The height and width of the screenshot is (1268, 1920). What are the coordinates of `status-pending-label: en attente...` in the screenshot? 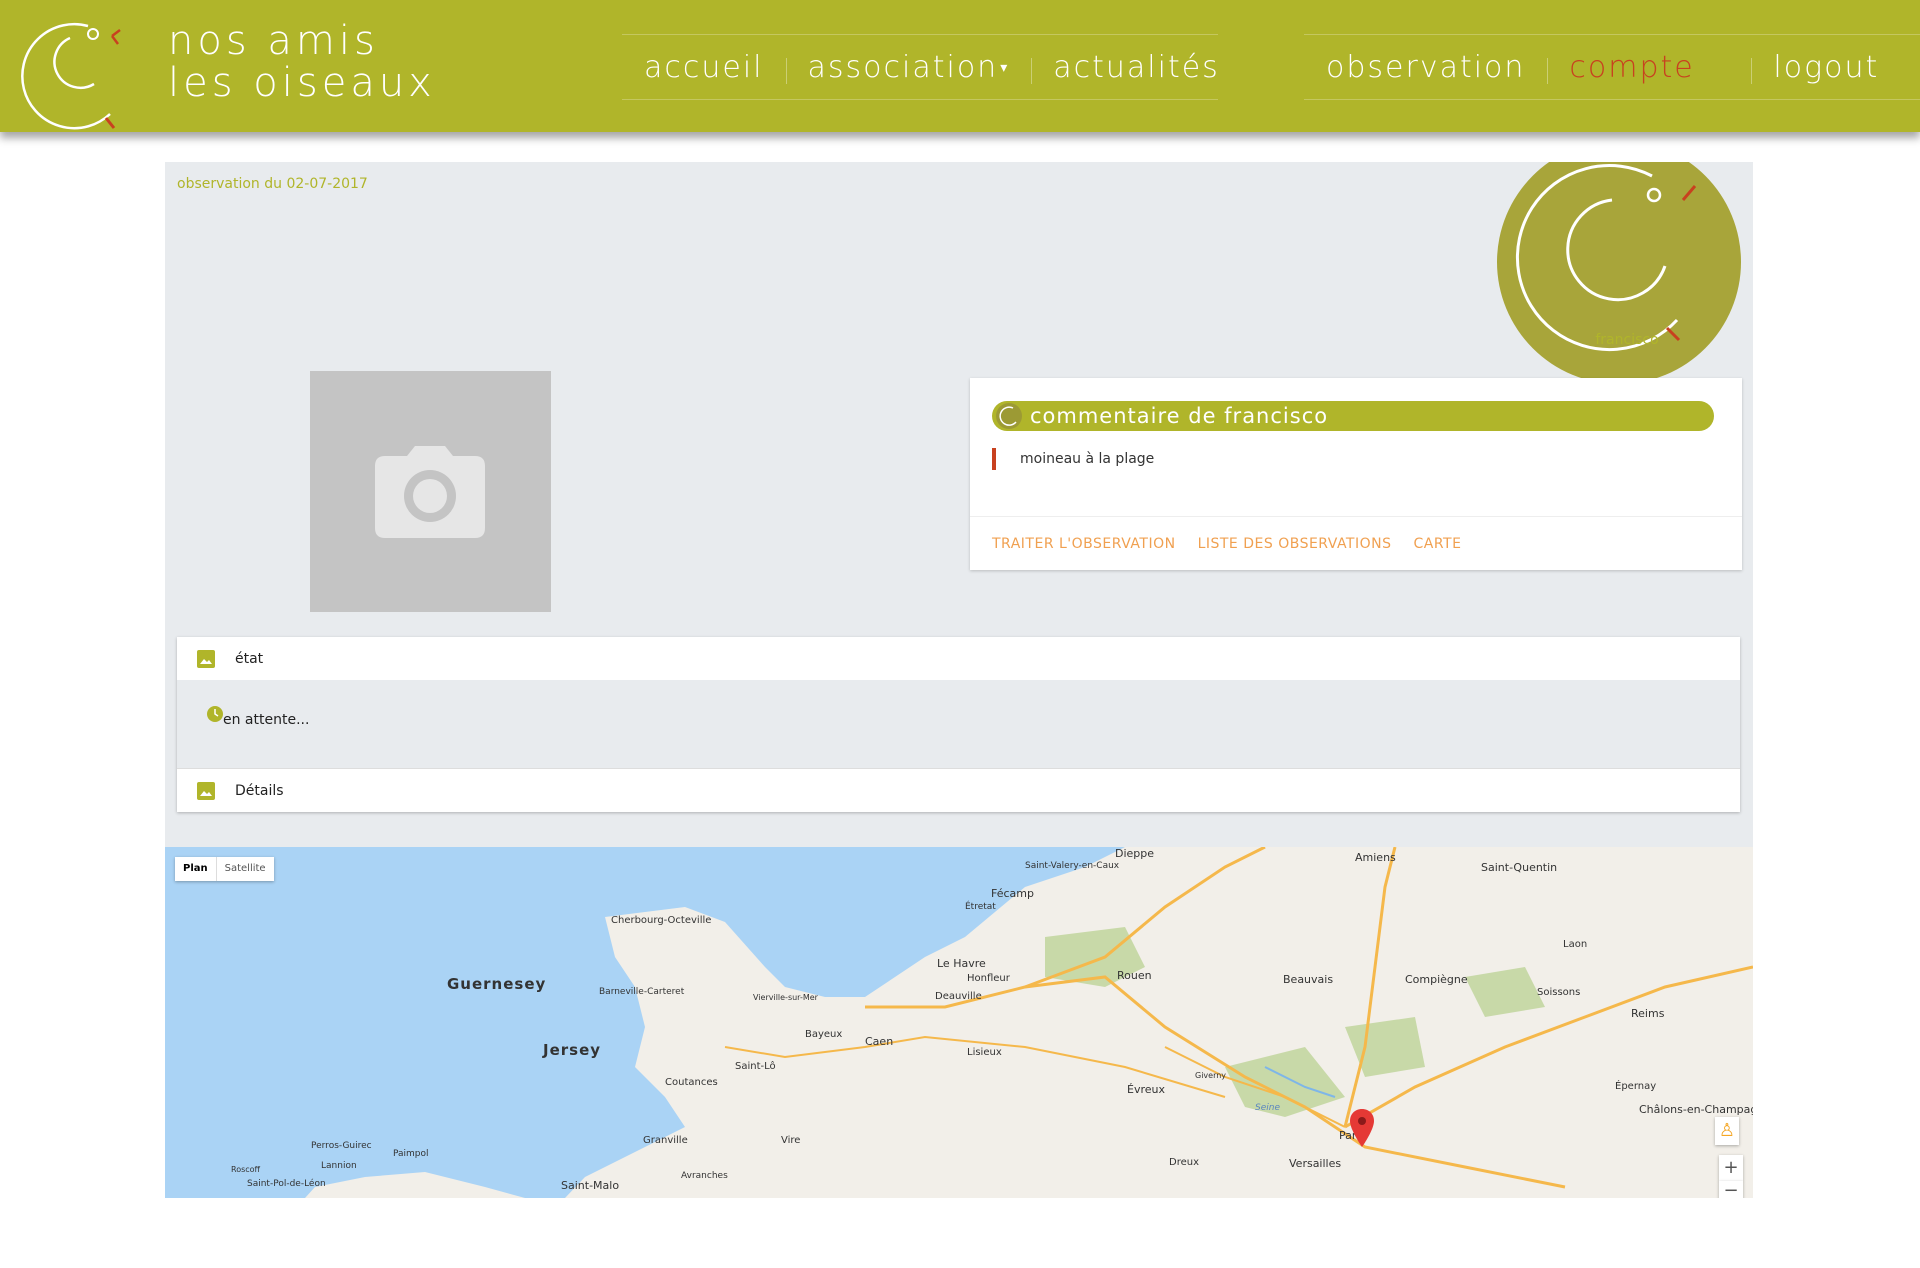 It's located at (266, 720).